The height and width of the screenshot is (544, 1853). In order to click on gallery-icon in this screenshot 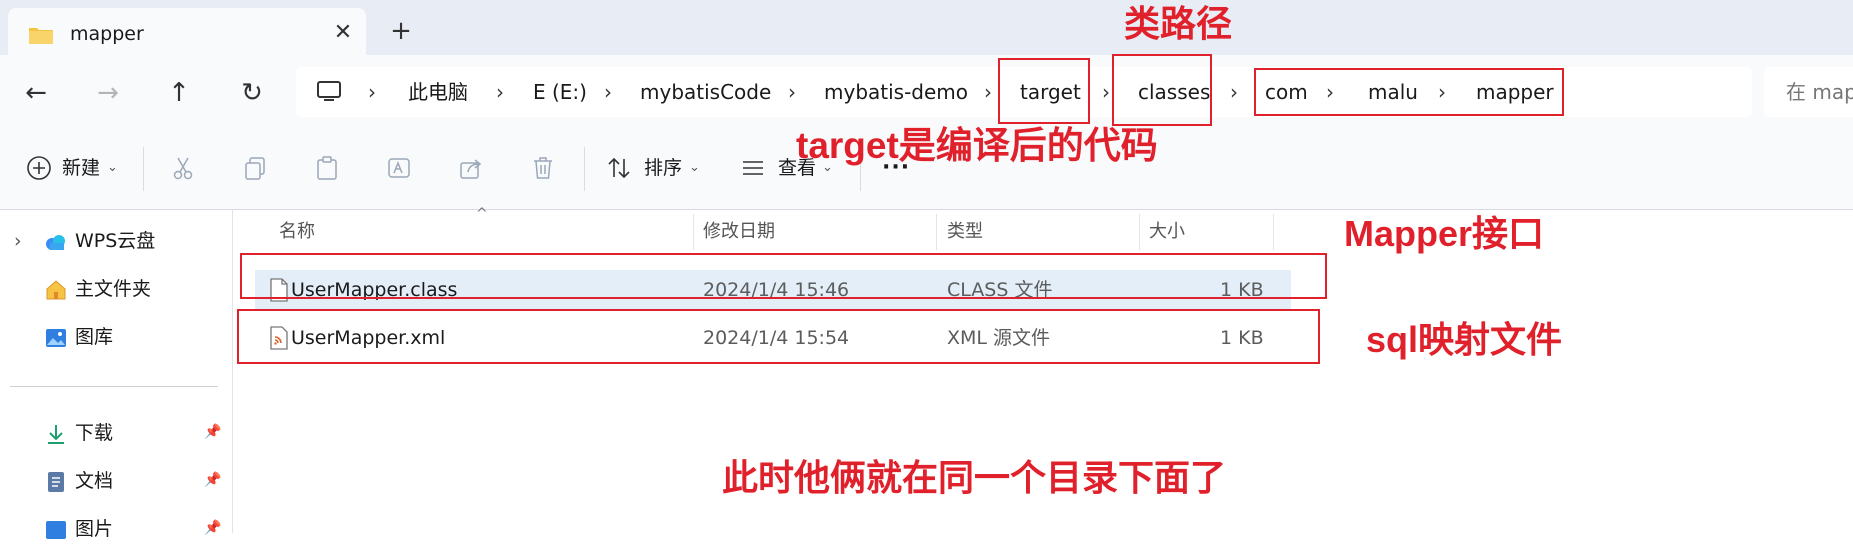, I will do `click(56, 338)`.